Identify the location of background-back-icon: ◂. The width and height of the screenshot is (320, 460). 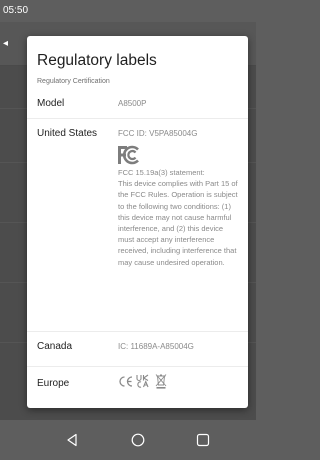
(6, 43).